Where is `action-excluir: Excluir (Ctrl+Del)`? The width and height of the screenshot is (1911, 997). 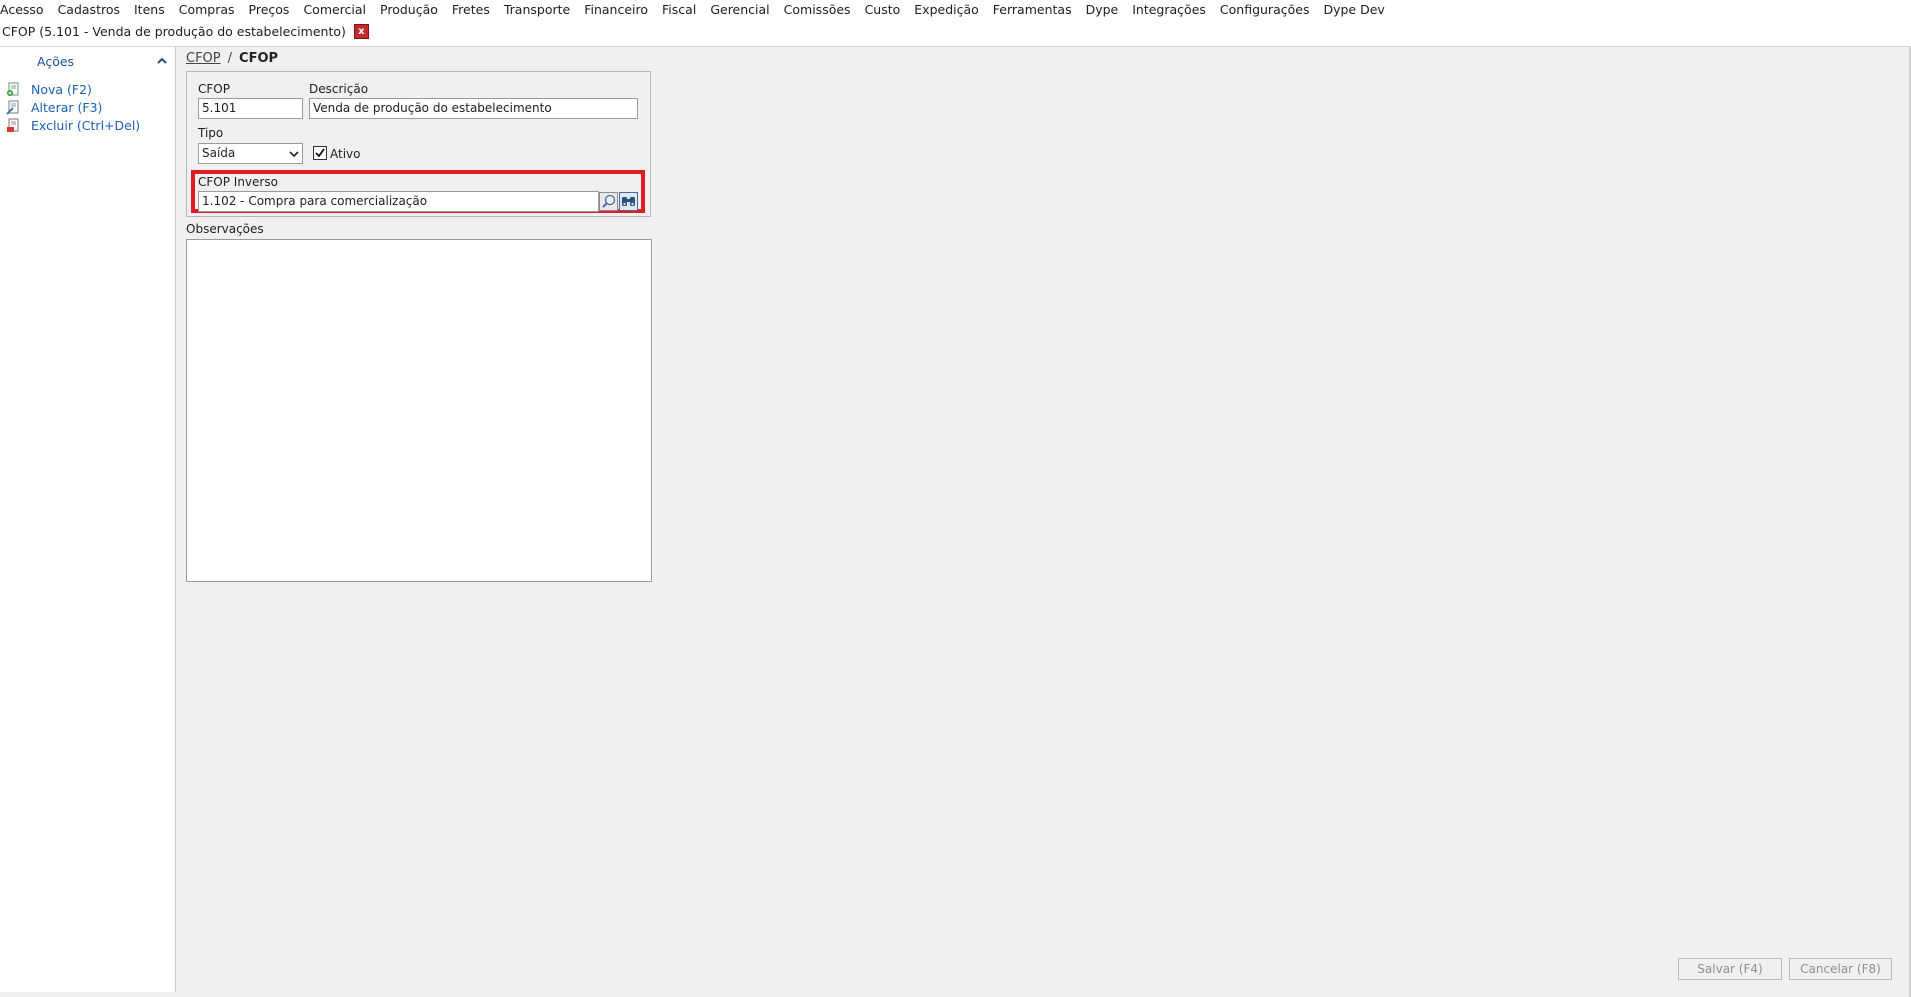 action-excluir: Excluir (Ctrl+Del) is located at coordinates (73, 125).